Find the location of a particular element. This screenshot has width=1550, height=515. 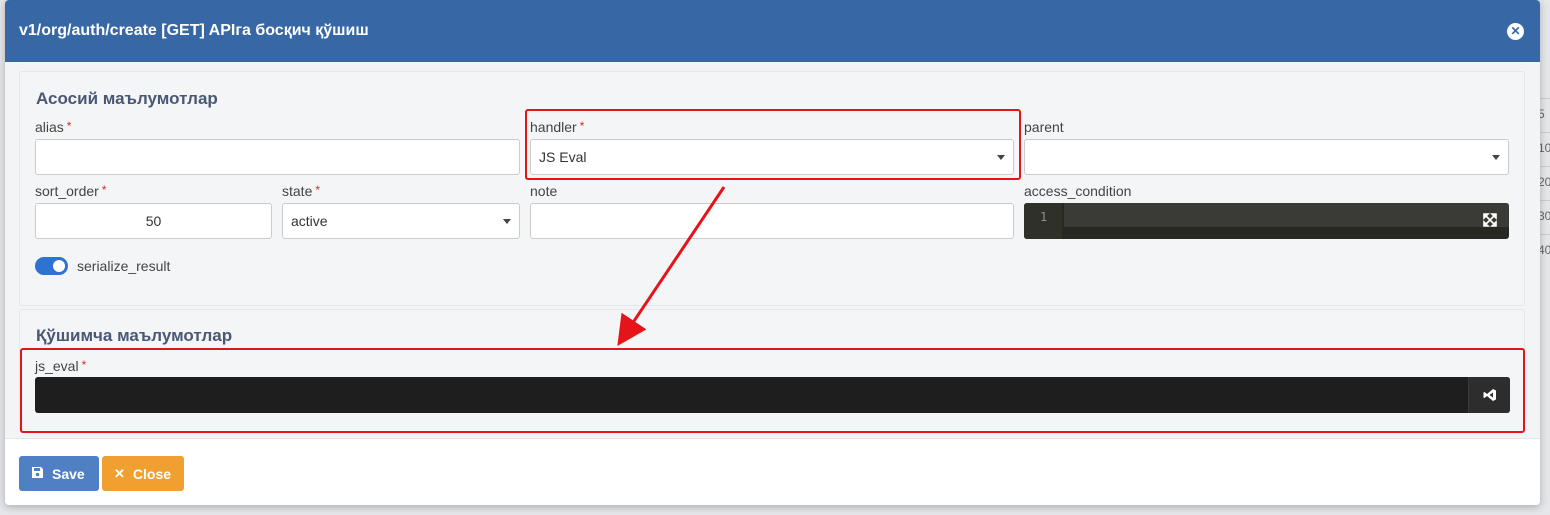

section-main-title: Асосий маълумотлар is located at coordinates (127, 98).